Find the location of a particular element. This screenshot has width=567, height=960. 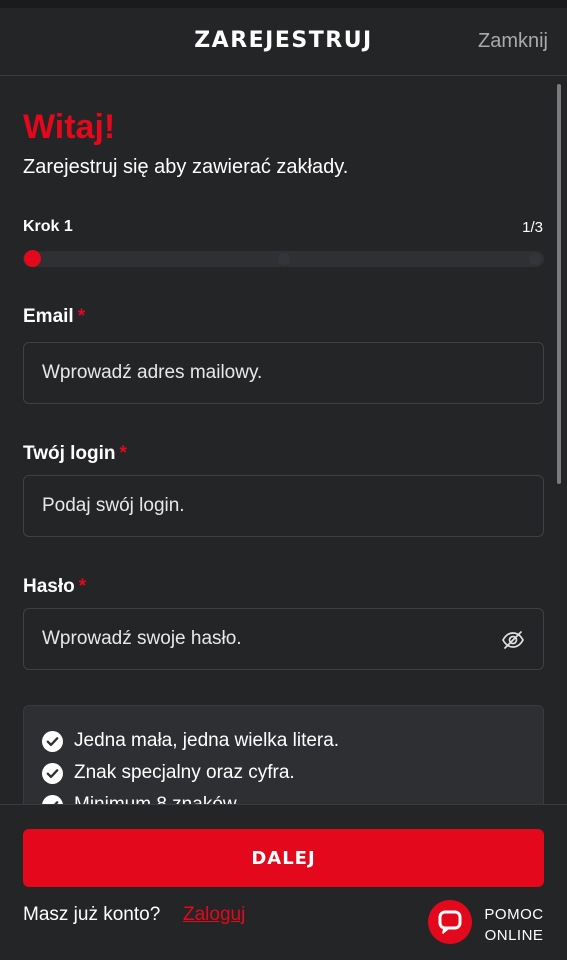

email-field is located at coordinates (283, 373).